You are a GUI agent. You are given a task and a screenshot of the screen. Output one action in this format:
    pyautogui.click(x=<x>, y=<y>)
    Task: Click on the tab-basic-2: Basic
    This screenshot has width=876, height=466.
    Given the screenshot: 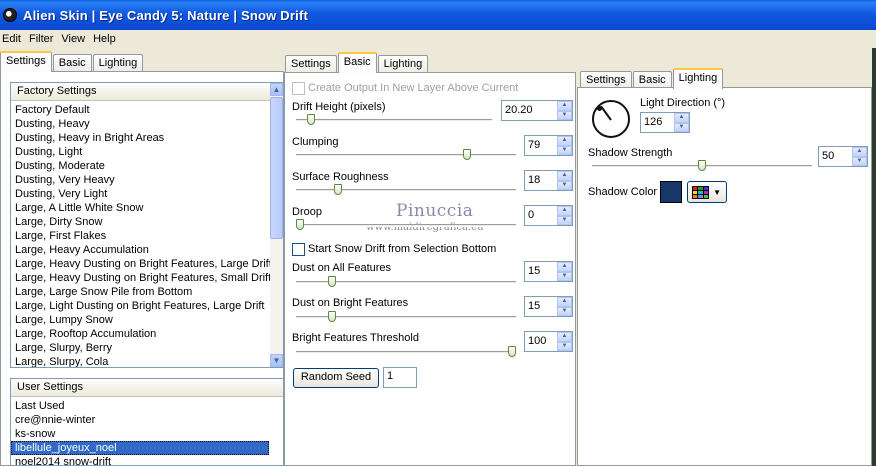 What is the action you would take?
    pyautogui.click(x=357, y=62)
    